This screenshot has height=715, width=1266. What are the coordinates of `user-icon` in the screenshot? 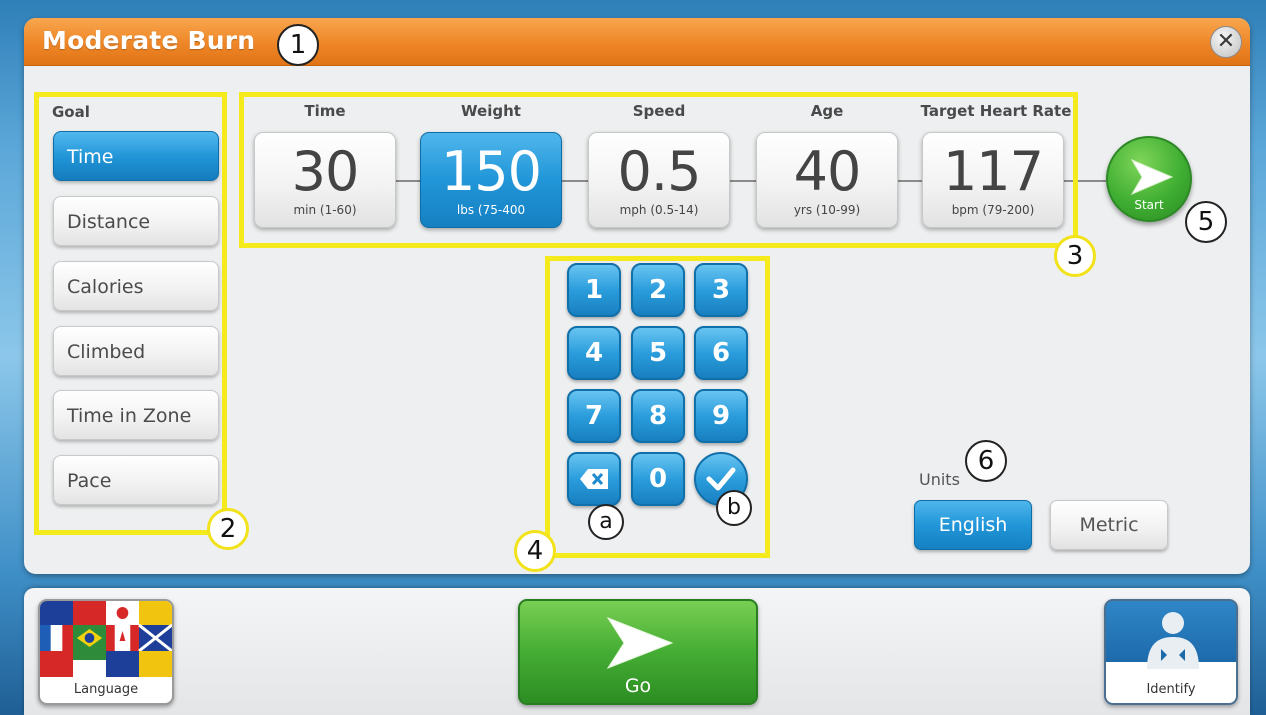 It's located at (1173, 640).